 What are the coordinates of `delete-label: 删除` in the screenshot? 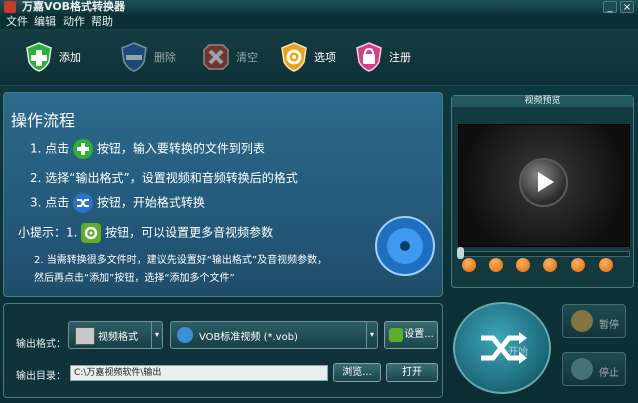 It's located at (165, 57).